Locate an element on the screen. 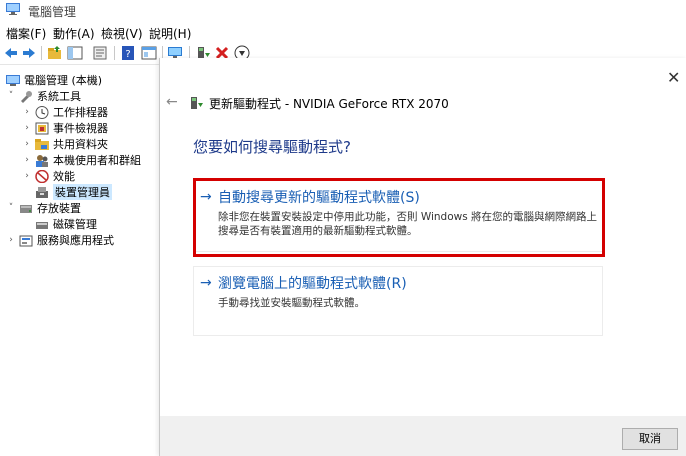 This screenshot has width=686, height=456. tree-item-services: › 服務與應用程式 is located at coordinates (60, 240).